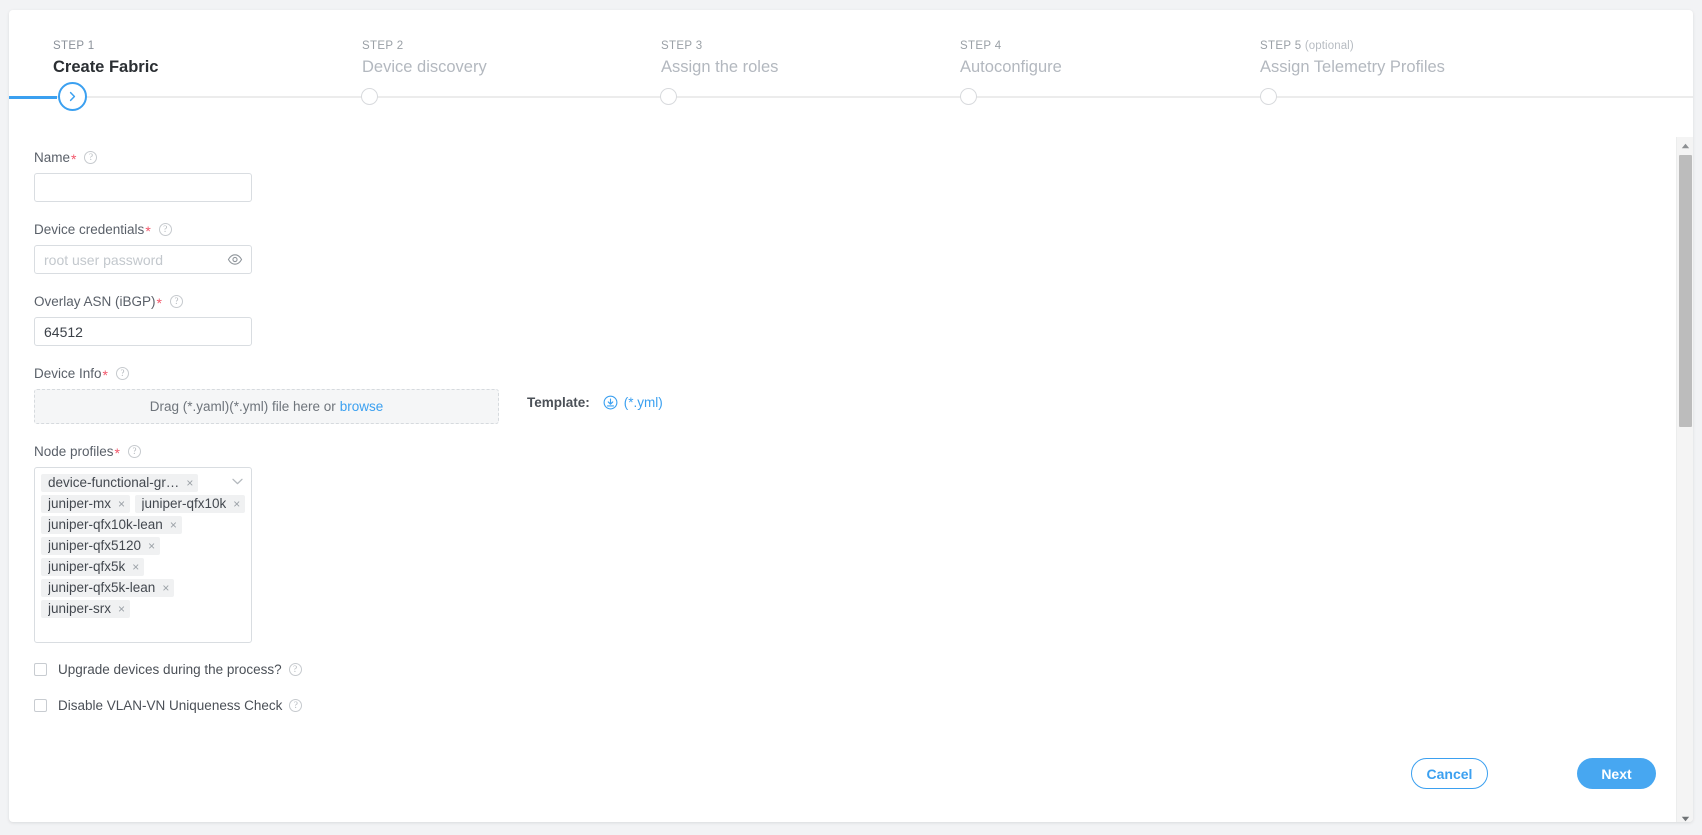 The image size is (1702, 835). What do you see at coordinates (74, 46) in the screenshot?
I see `step-1-kicker: STEP 1` at bounding box center [74, 46].